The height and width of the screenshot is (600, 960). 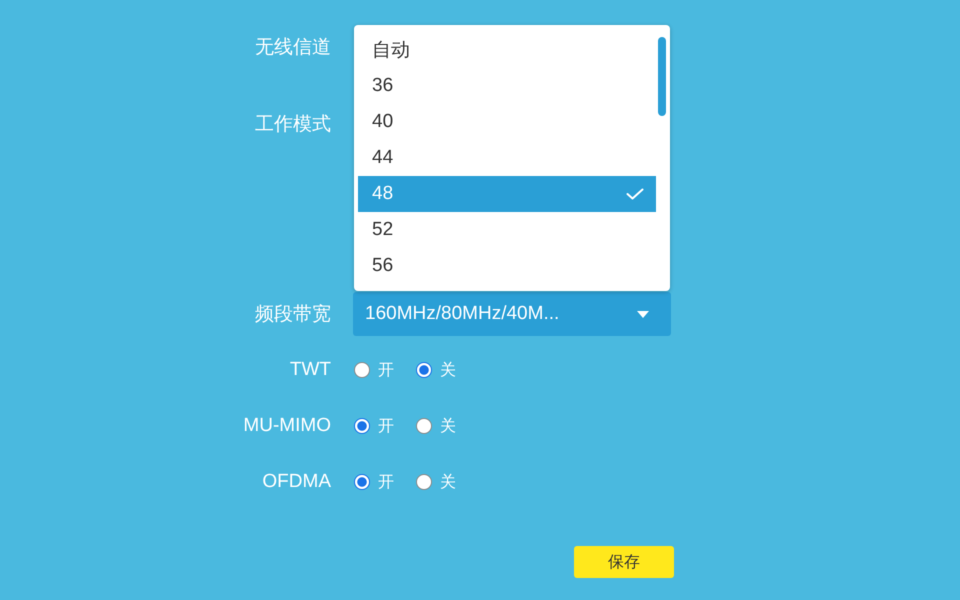 I want to click on caret-icon, so click(x=643, y=314).